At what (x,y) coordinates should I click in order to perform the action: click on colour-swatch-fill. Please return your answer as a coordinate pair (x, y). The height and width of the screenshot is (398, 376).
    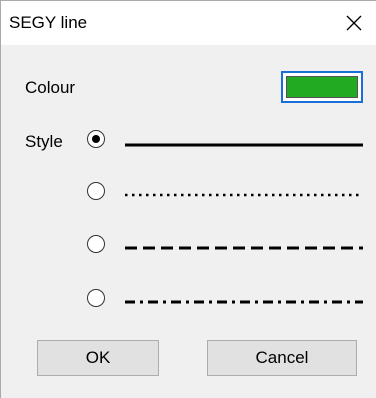
    Looking at the image, I should click on (322, 87).